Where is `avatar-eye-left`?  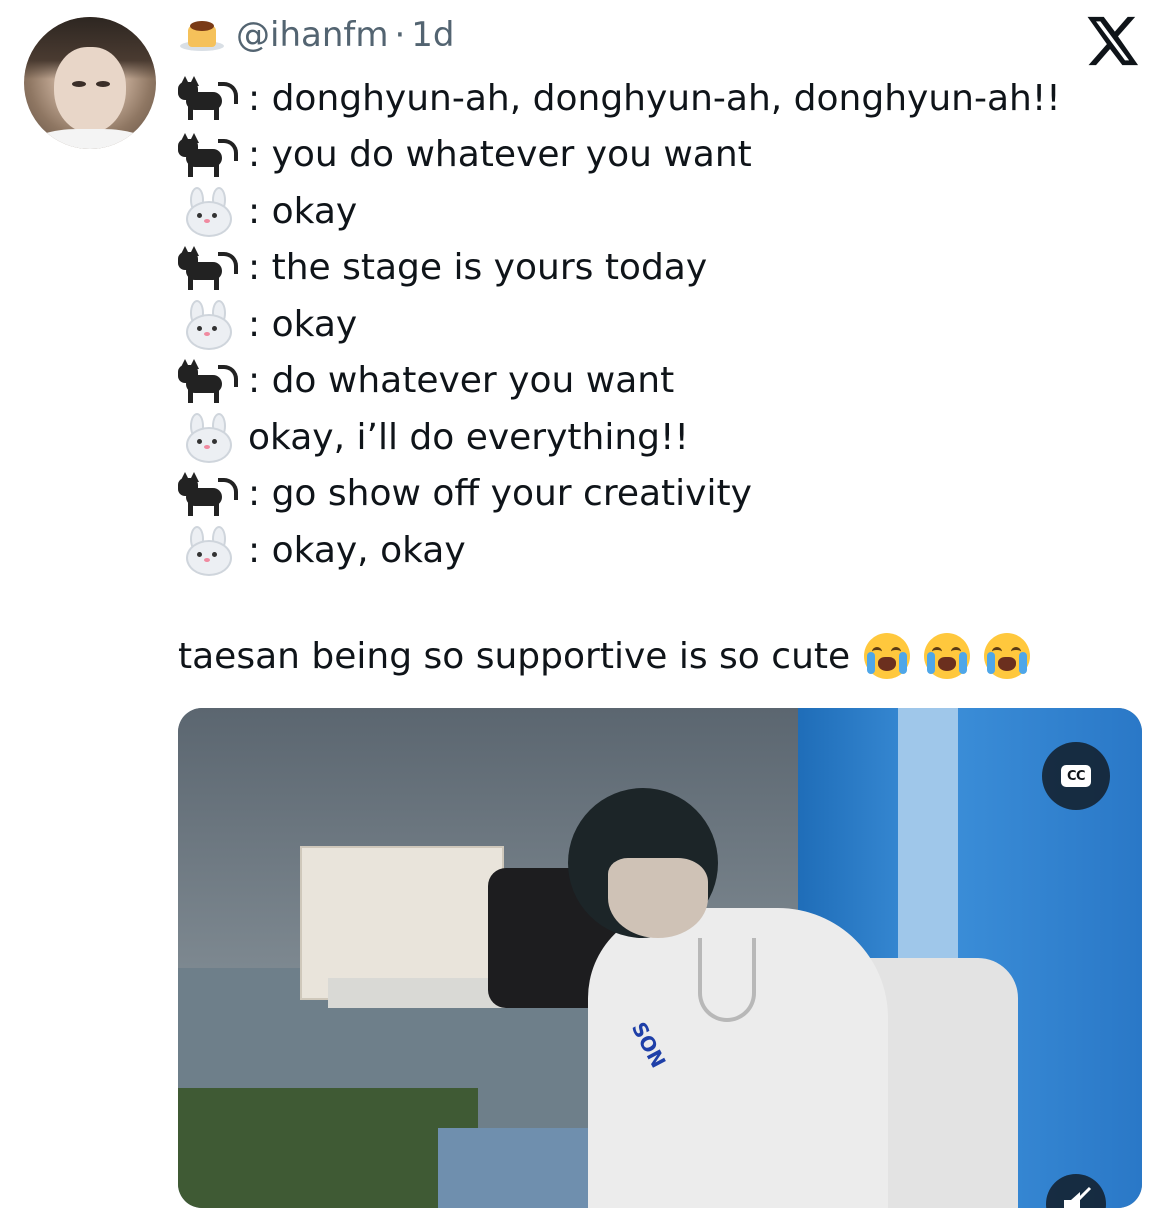 avatar-eye-left is located at coordinates (79, 84).